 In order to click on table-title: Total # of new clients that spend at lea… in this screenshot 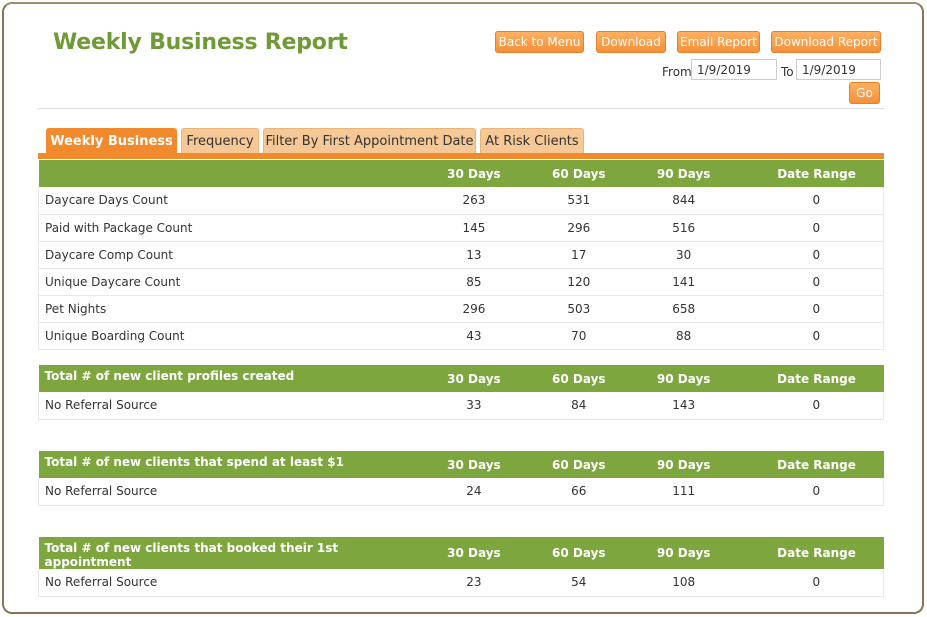, I will do `click(223, 464)`.